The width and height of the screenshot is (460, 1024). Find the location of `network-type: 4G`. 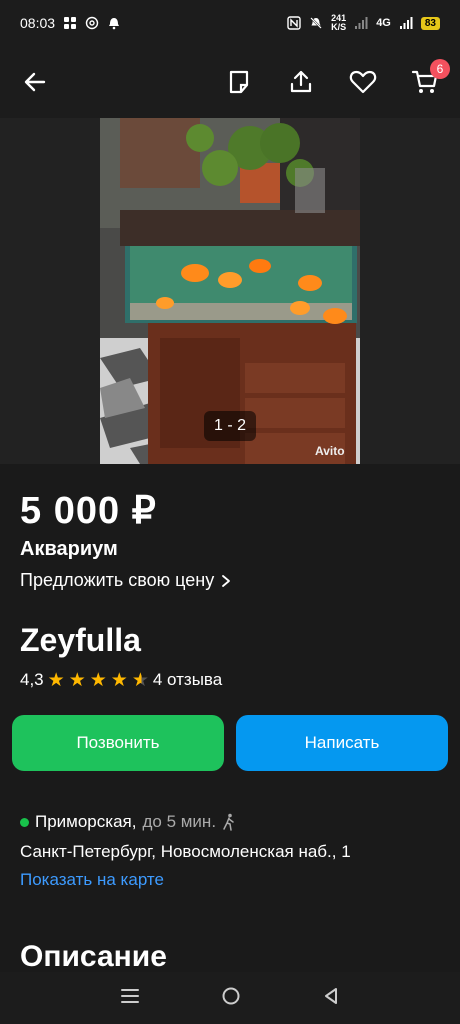

network-type: 4G is located at coordinates (383, 23).